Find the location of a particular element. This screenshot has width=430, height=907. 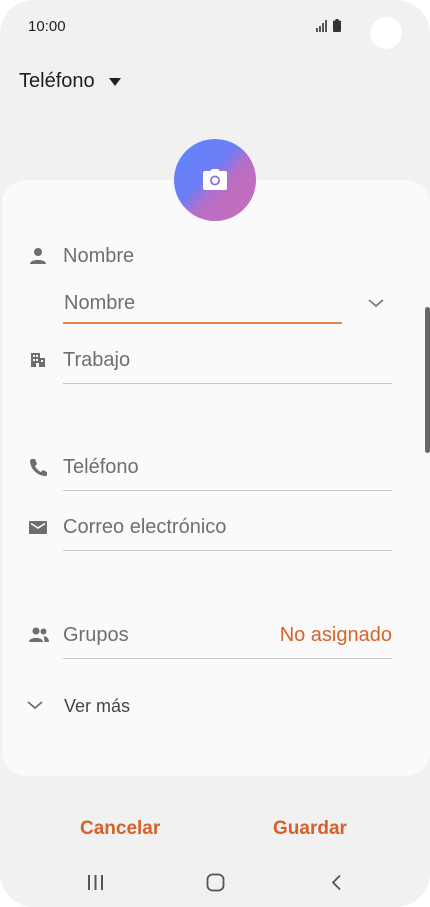

email-underline is located at coordinates (227, 550).